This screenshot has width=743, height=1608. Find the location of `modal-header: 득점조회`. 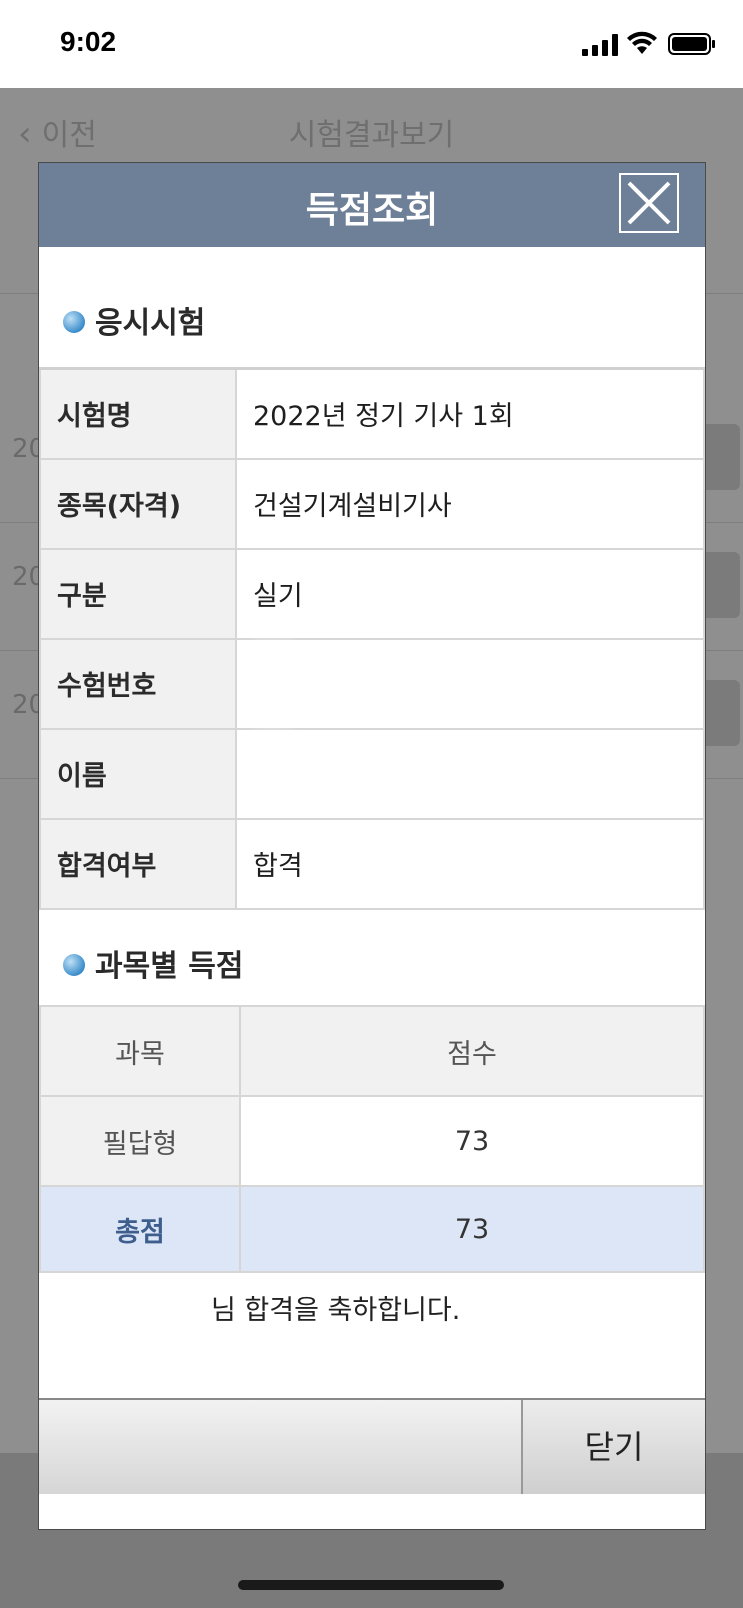

modal-header: 득점조회 is located at coordinates (372, 205).